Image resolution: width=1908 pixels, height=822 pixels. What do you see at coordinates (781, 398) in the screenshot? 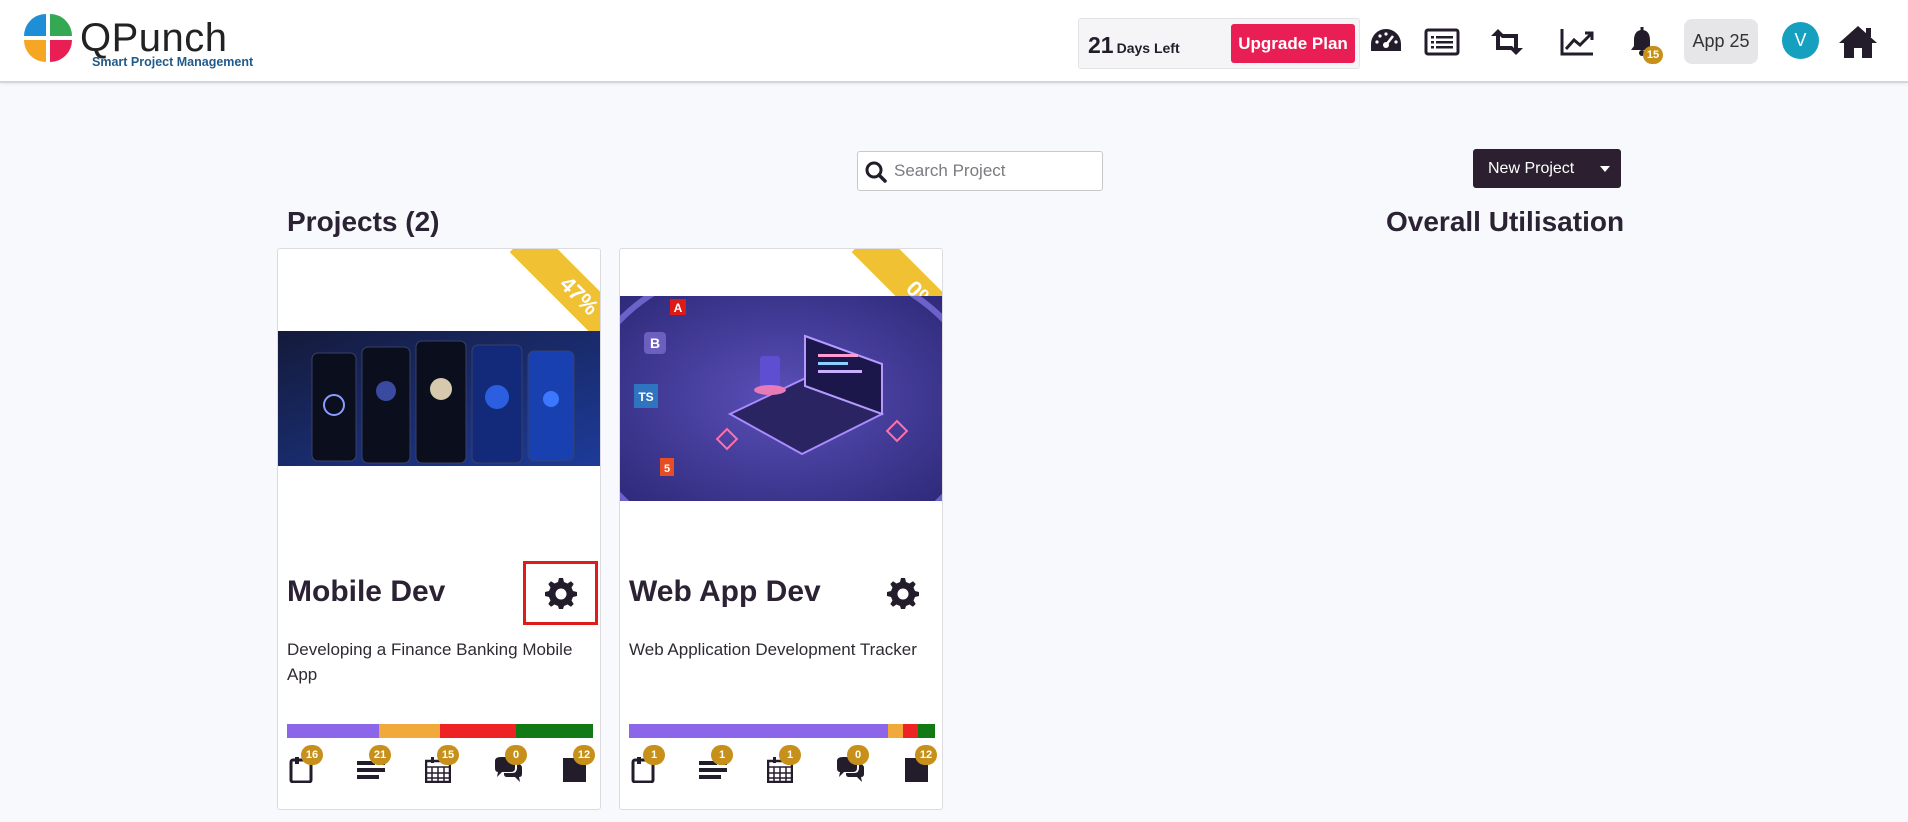
I see `project-thumbnail-web-app-dev: A B TS 5` at bounding box center [781, 398].